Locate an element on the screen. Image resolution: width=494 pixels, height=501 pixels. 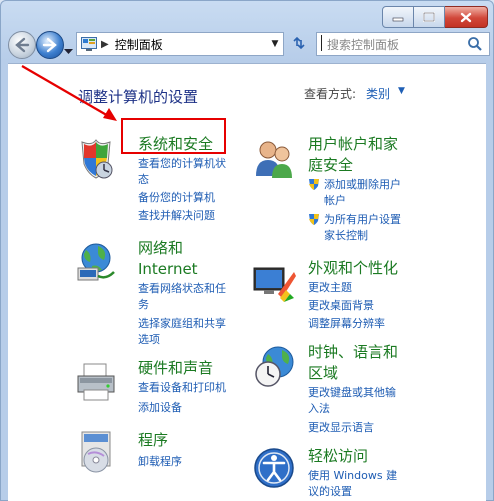
category-user-accounts-title-2: 庭安全 is located at coordinates (330, 165).